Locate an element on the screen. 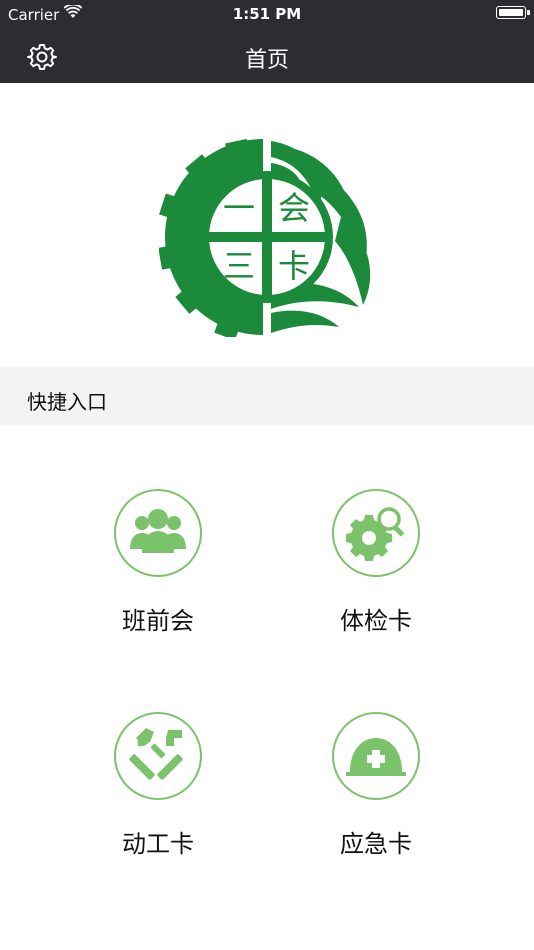 This screenshot has width=534, height=950. quick-entry-meeting: 班前会 is located at coordinates (158, 574).